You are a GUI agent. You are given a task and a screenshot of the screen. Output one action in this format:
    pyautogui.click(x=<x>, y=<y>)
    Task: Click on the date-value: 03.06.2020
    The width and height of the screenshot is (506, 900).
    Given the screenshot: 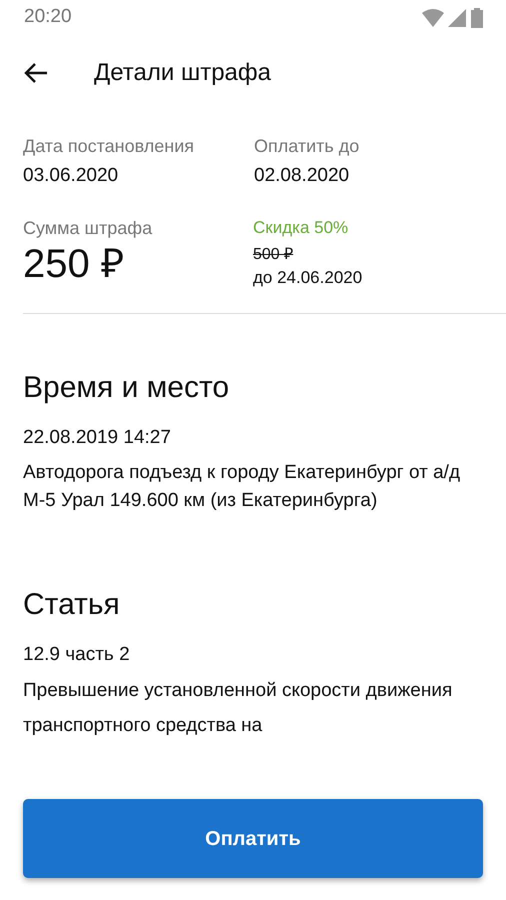 What is the action you would take?
    pyautogui.click(x=70, y=176)
    